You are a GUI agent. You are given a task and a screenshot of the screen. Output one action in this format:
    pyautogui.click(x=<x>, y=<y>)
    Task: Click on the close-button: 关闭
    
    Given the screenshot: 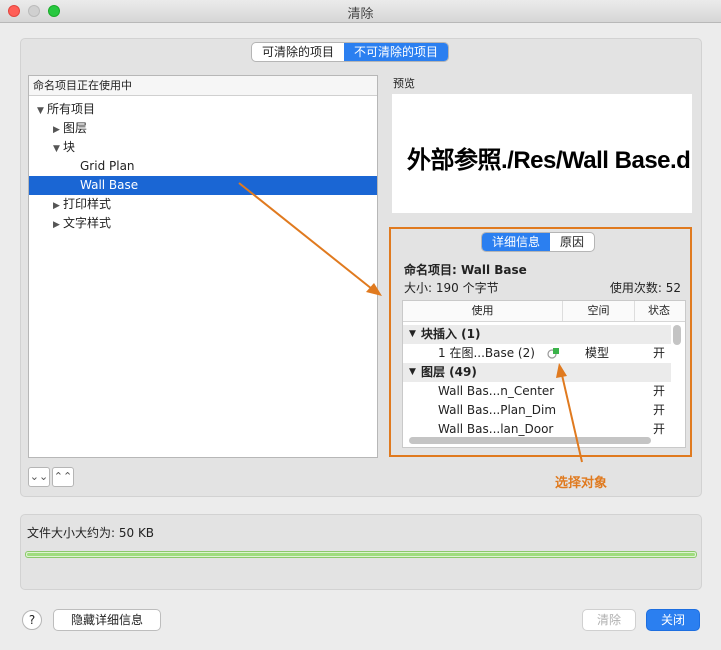 What is the action you would take?
    pyautogui.click(x=673, y=620)
    